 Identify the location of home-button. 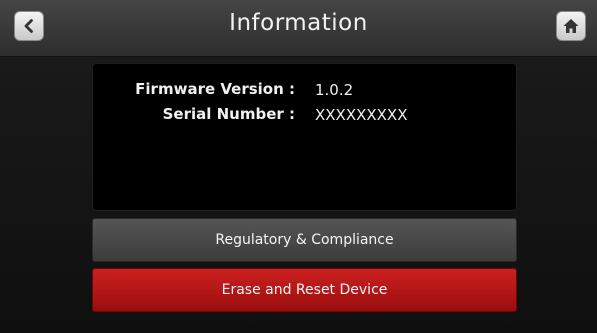
(571, 26).